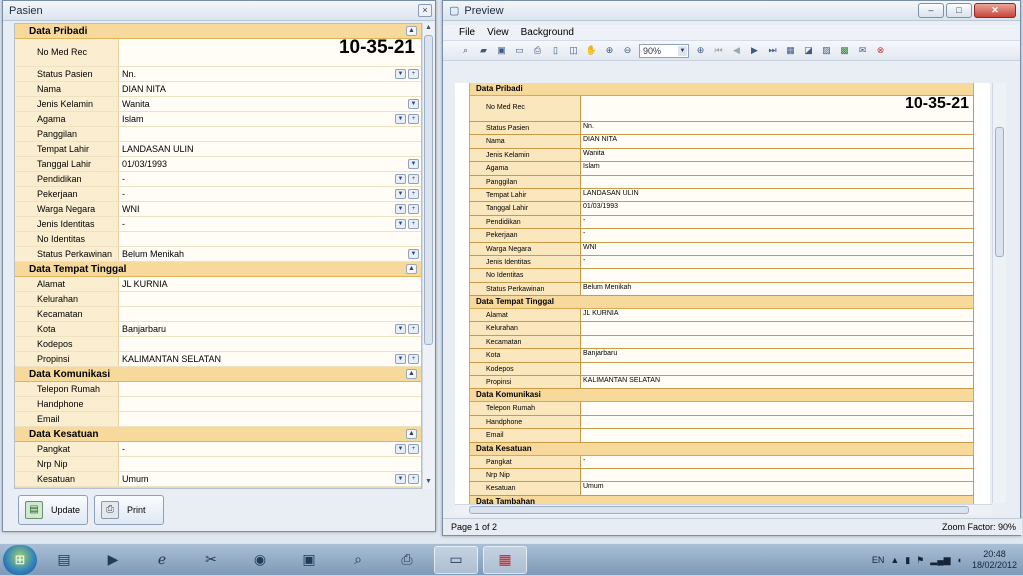  I want to click on field-input: Banjarbaru + ▼, so click(270, 329).